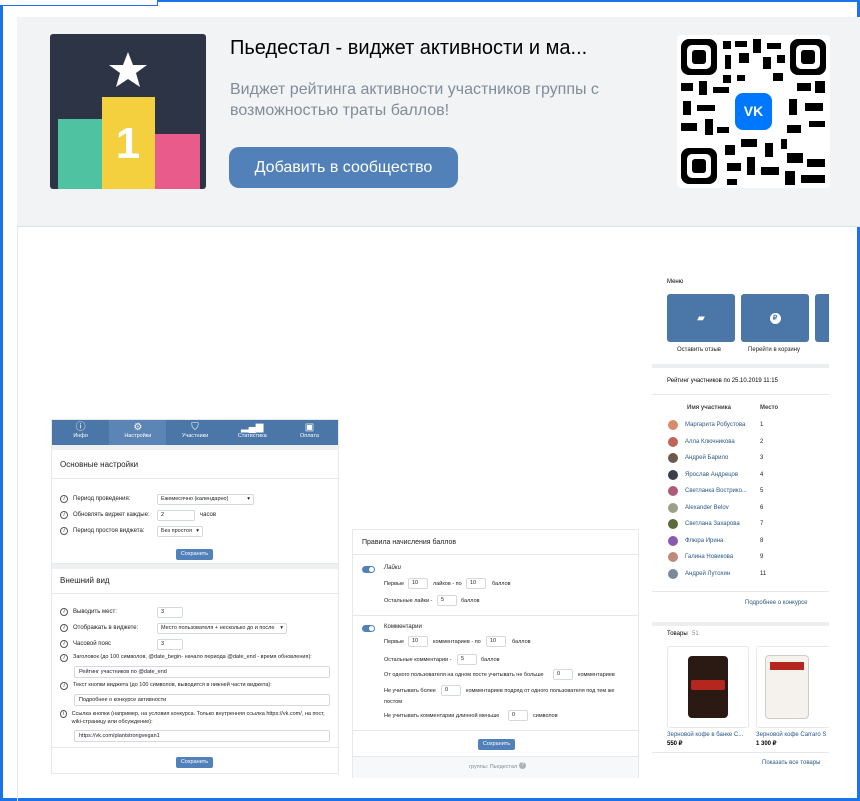  What do you see at coordinates (467, 659) in the screenshot?
I see `other-comments-input: 5` at bounding box center [467, 659].